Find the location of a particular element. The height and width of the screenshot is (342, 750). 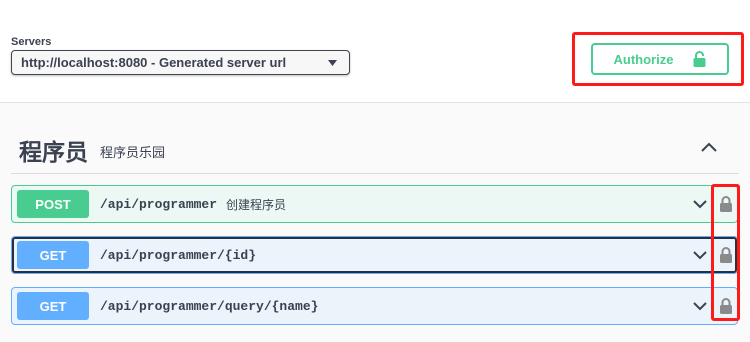

chevron-up-icon is located at coordinates (709, 147).